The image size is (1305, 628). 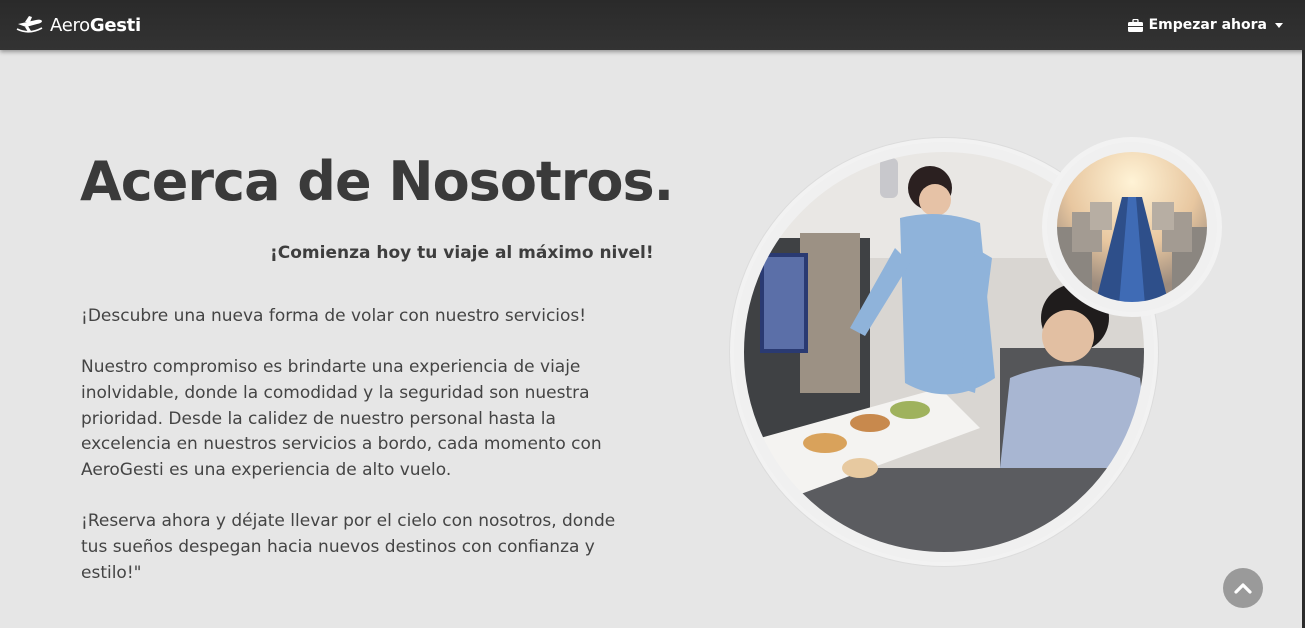 I want to click on chevron-up-icon, so click(x=1243, y=588).